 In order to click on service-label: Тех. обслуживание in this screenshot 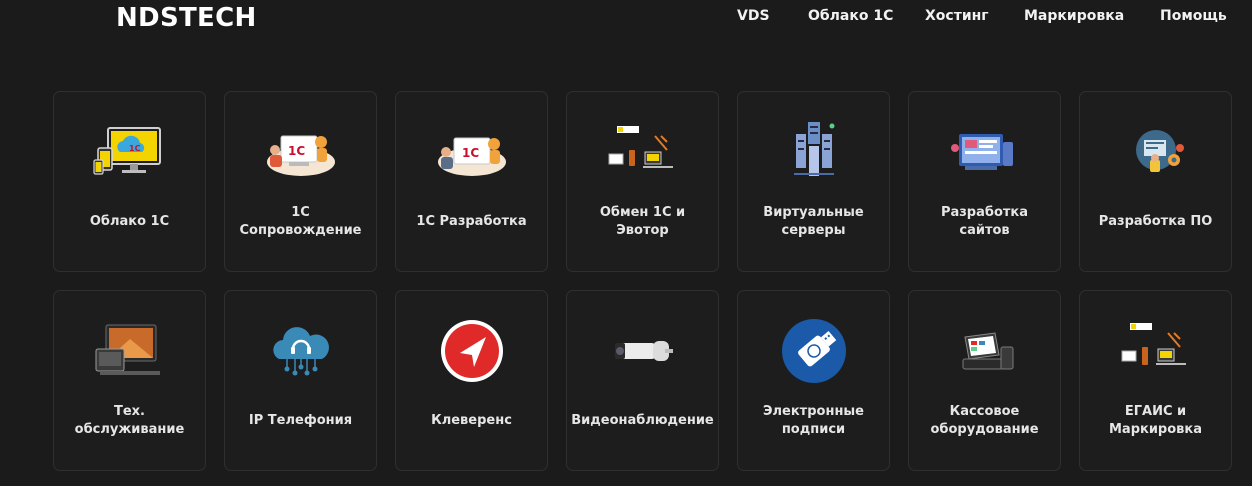, I will do `click(129, 420)`.